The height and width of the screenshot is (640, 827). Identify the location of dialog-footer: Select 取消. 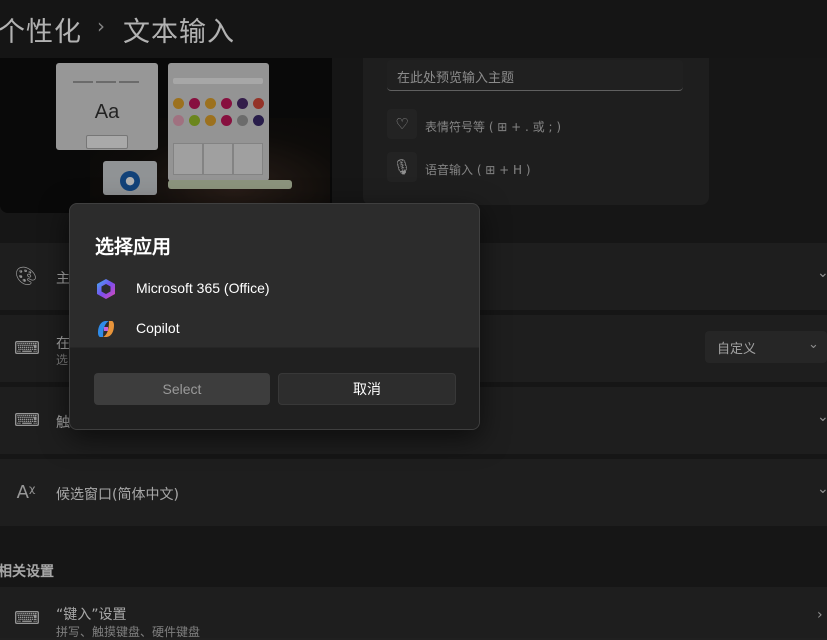
(274, 388).